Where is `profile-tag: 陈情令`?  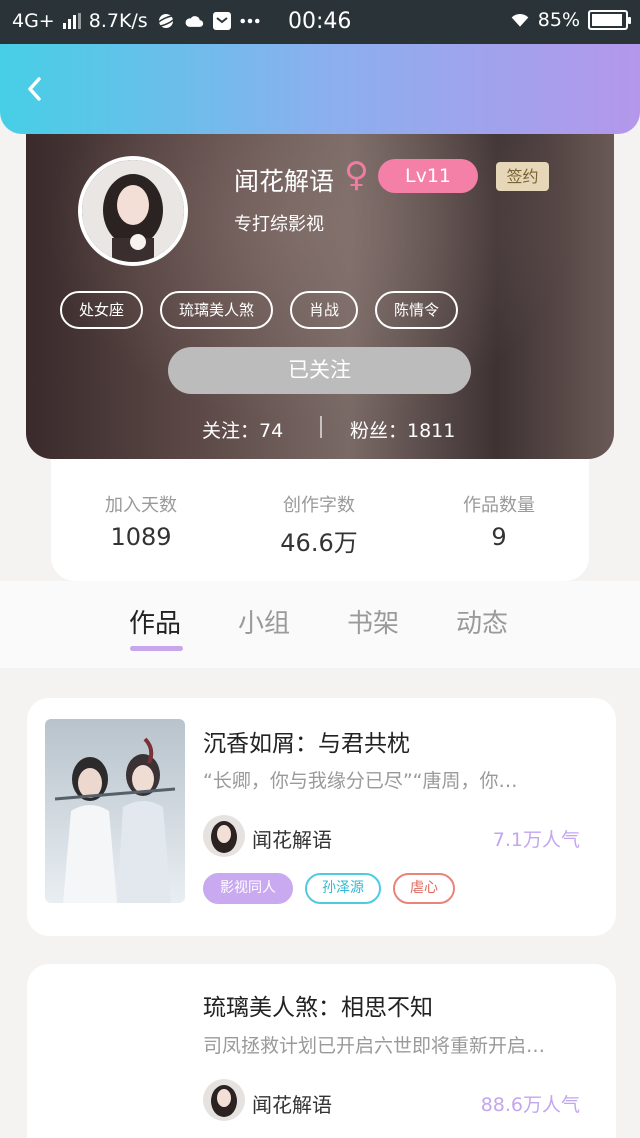
profile-tag: 陈情令 is located at coordinates (417, 310).